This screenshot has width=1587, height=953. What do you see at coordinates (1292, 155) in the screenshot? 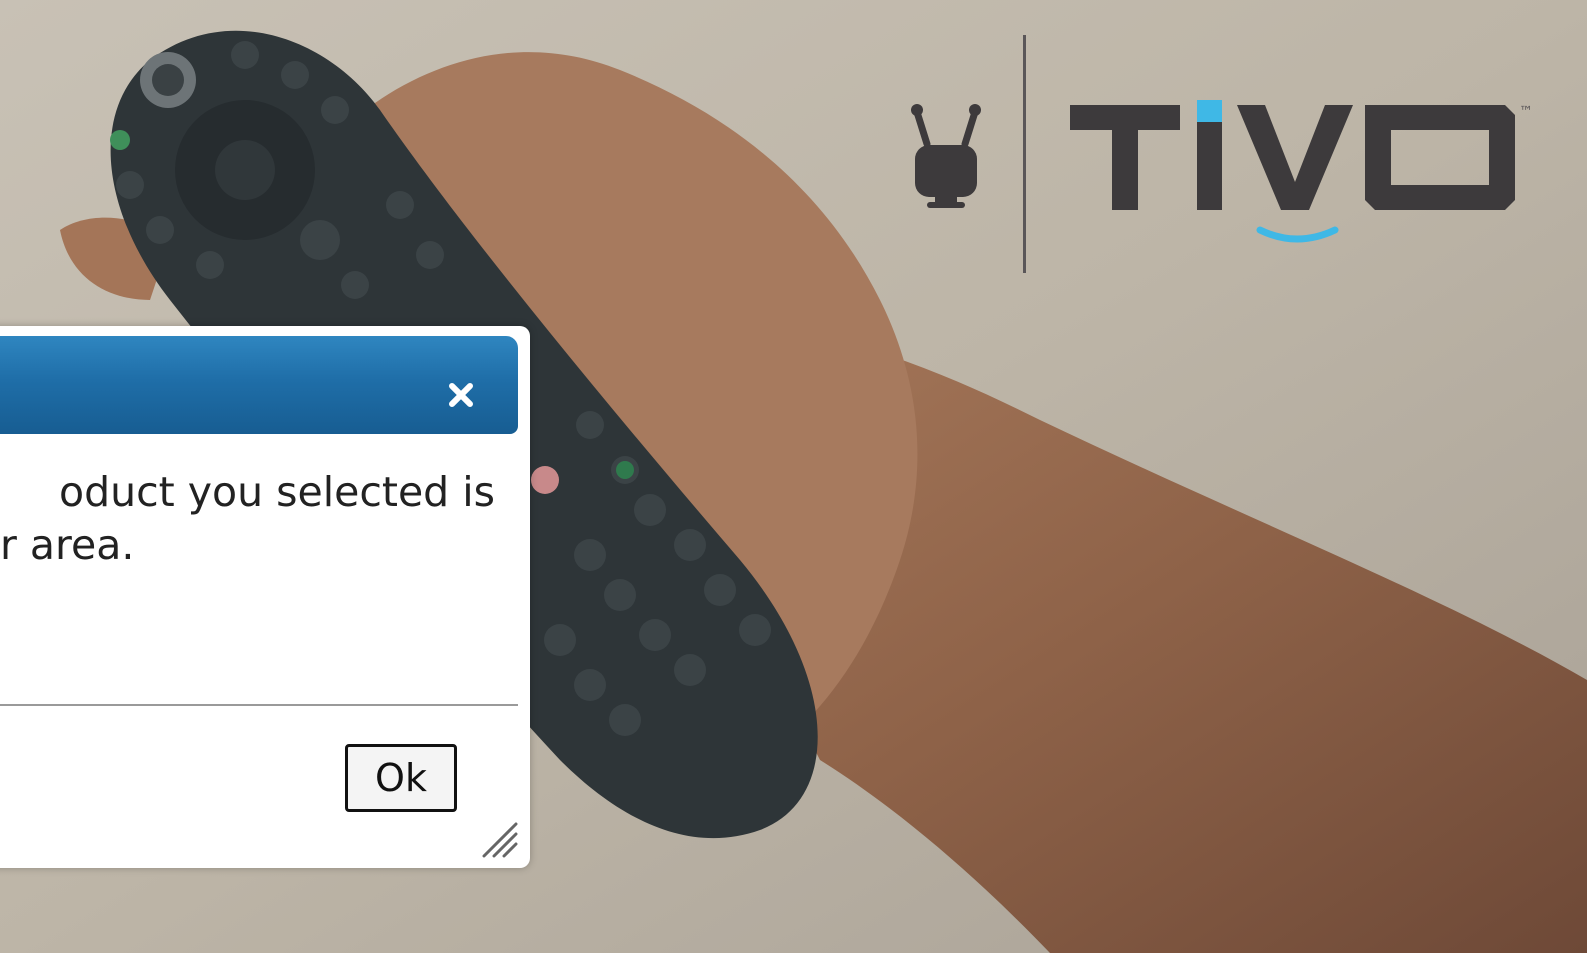
I see `tivo-wordmark` at bounding box center [1292, 155].